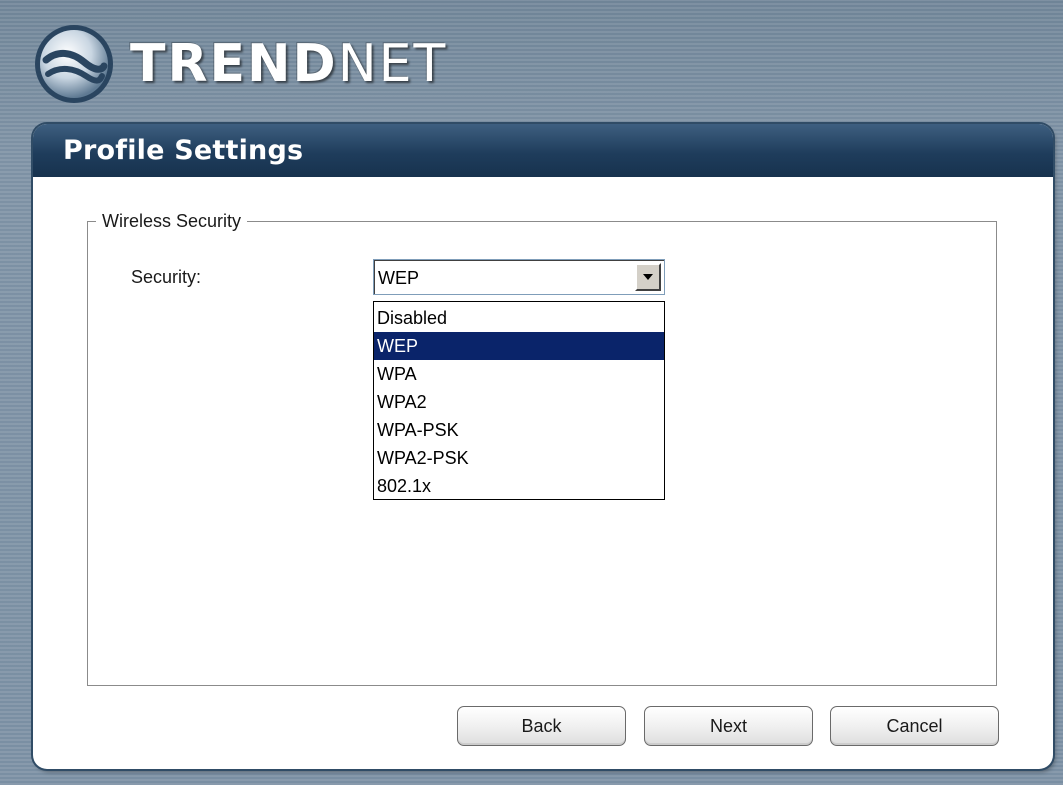 The width and height of the screenshot is (1063, 785). I want to click on security-option-wpa2: WPA2, so click(519, 402).